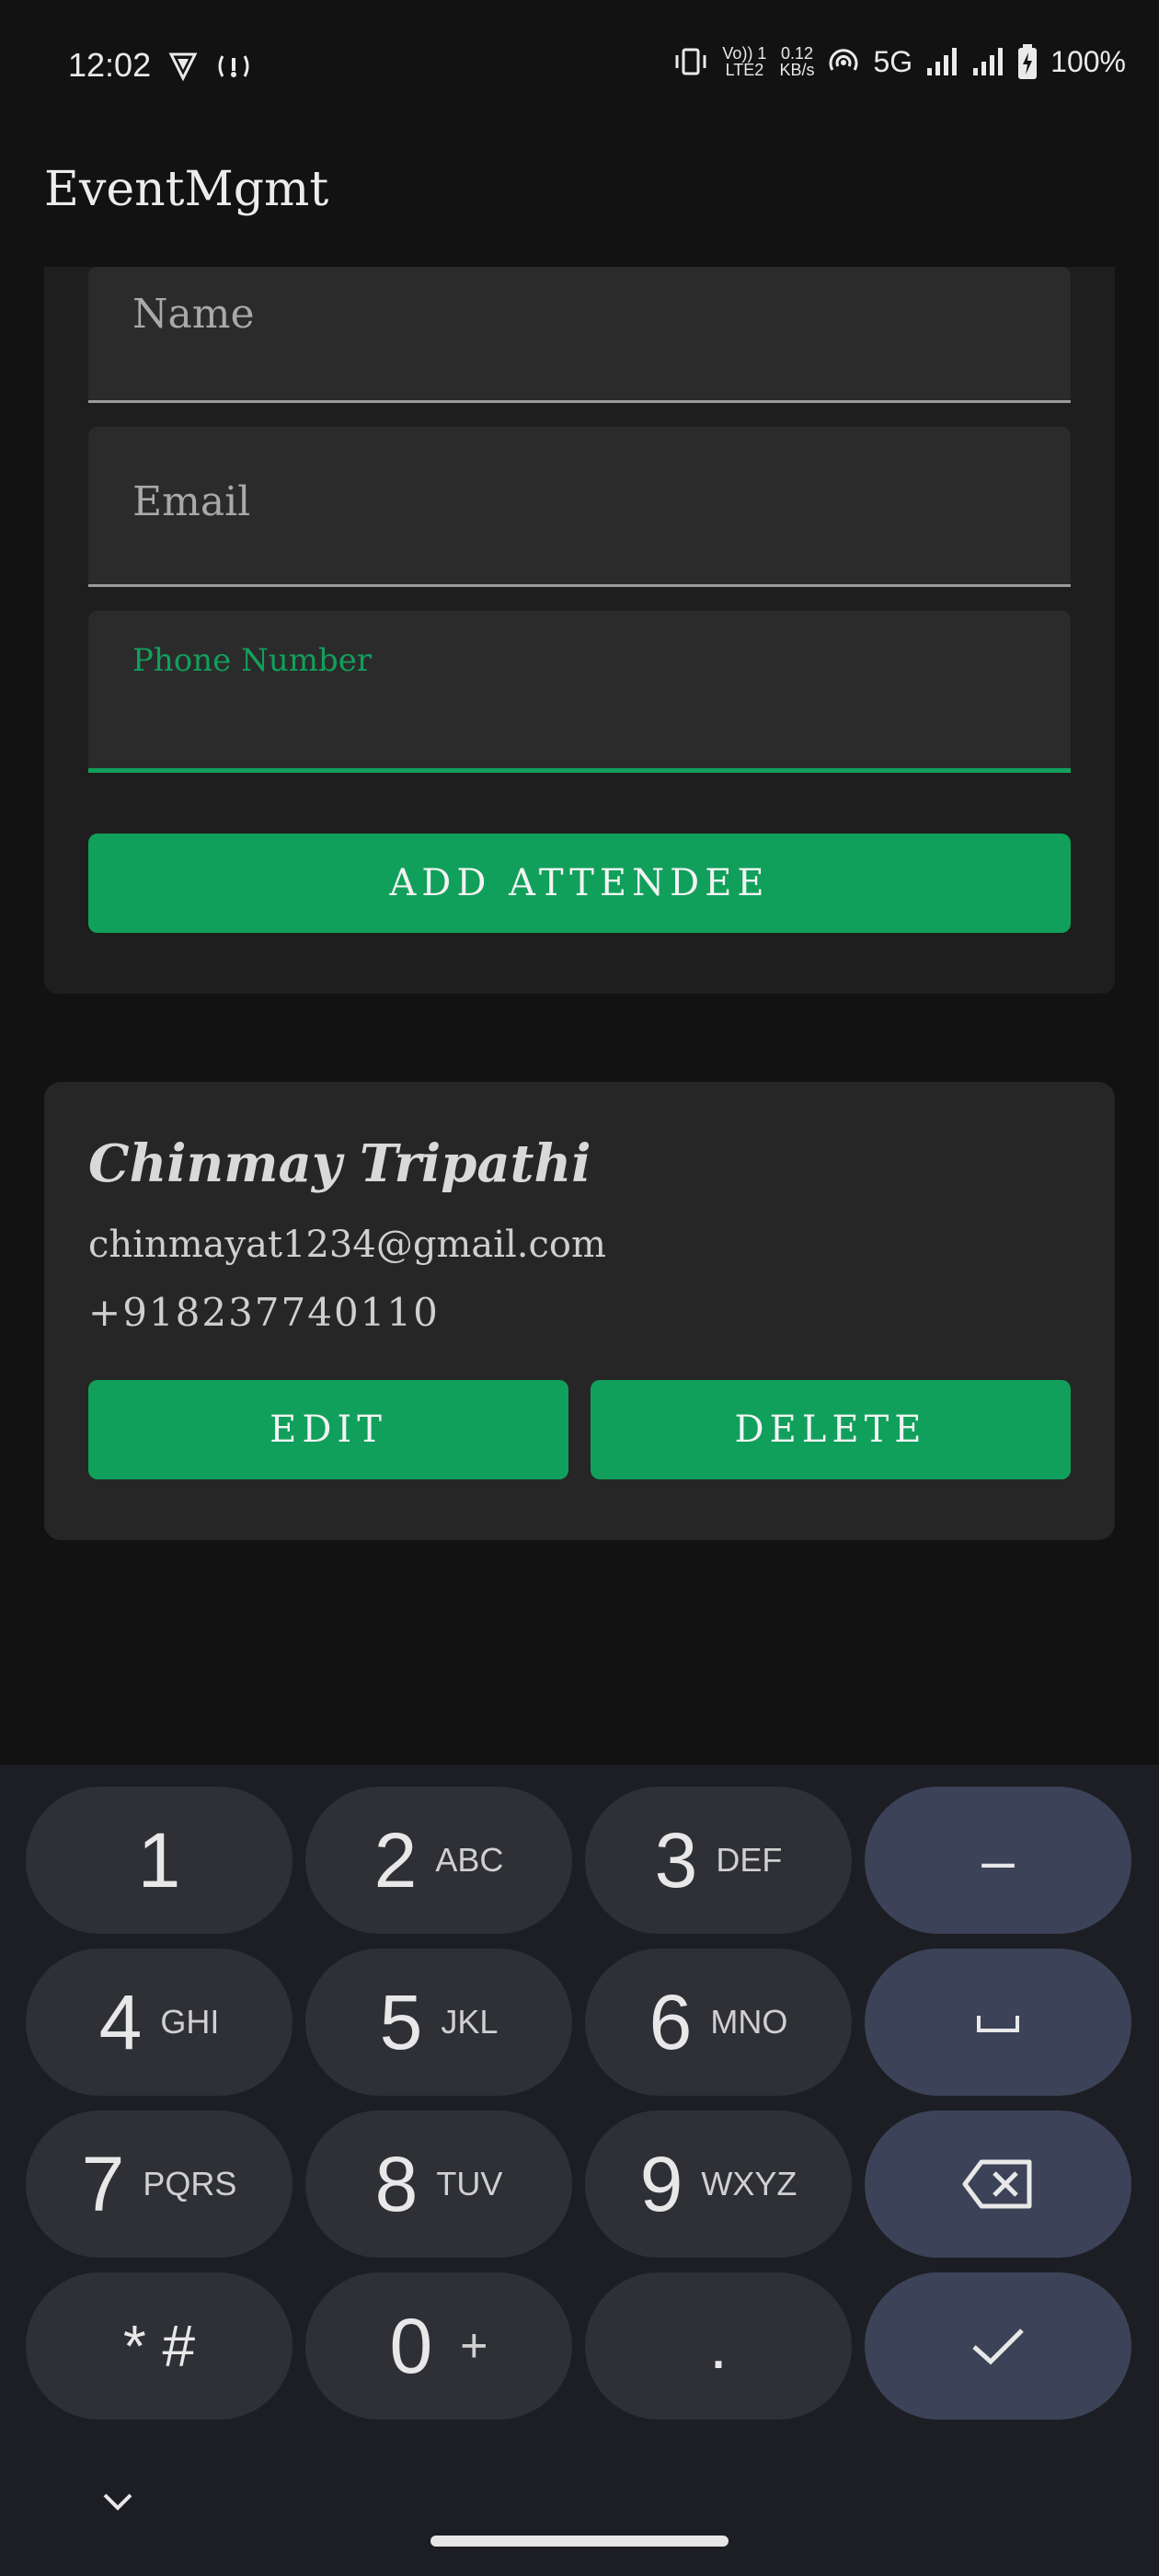 This screenshot has width=1159, height=2576. Describe the element at coordinates (395, 1859) in the screenshot. I see `key-2-digit: 2` at that location.